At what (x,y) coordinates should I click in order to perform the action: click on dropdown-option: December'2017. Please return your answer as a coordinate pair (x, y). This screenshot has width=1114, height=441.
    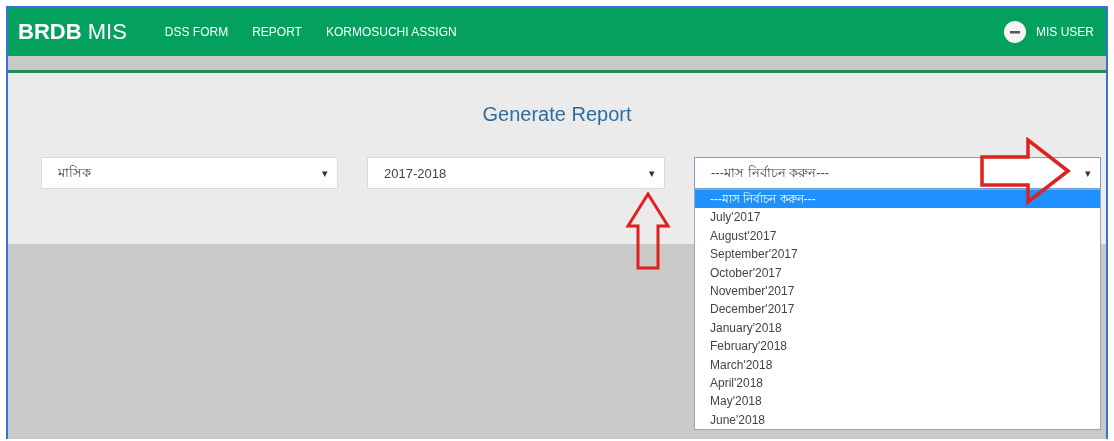
    Looking at the image, I should click on (897, 309).